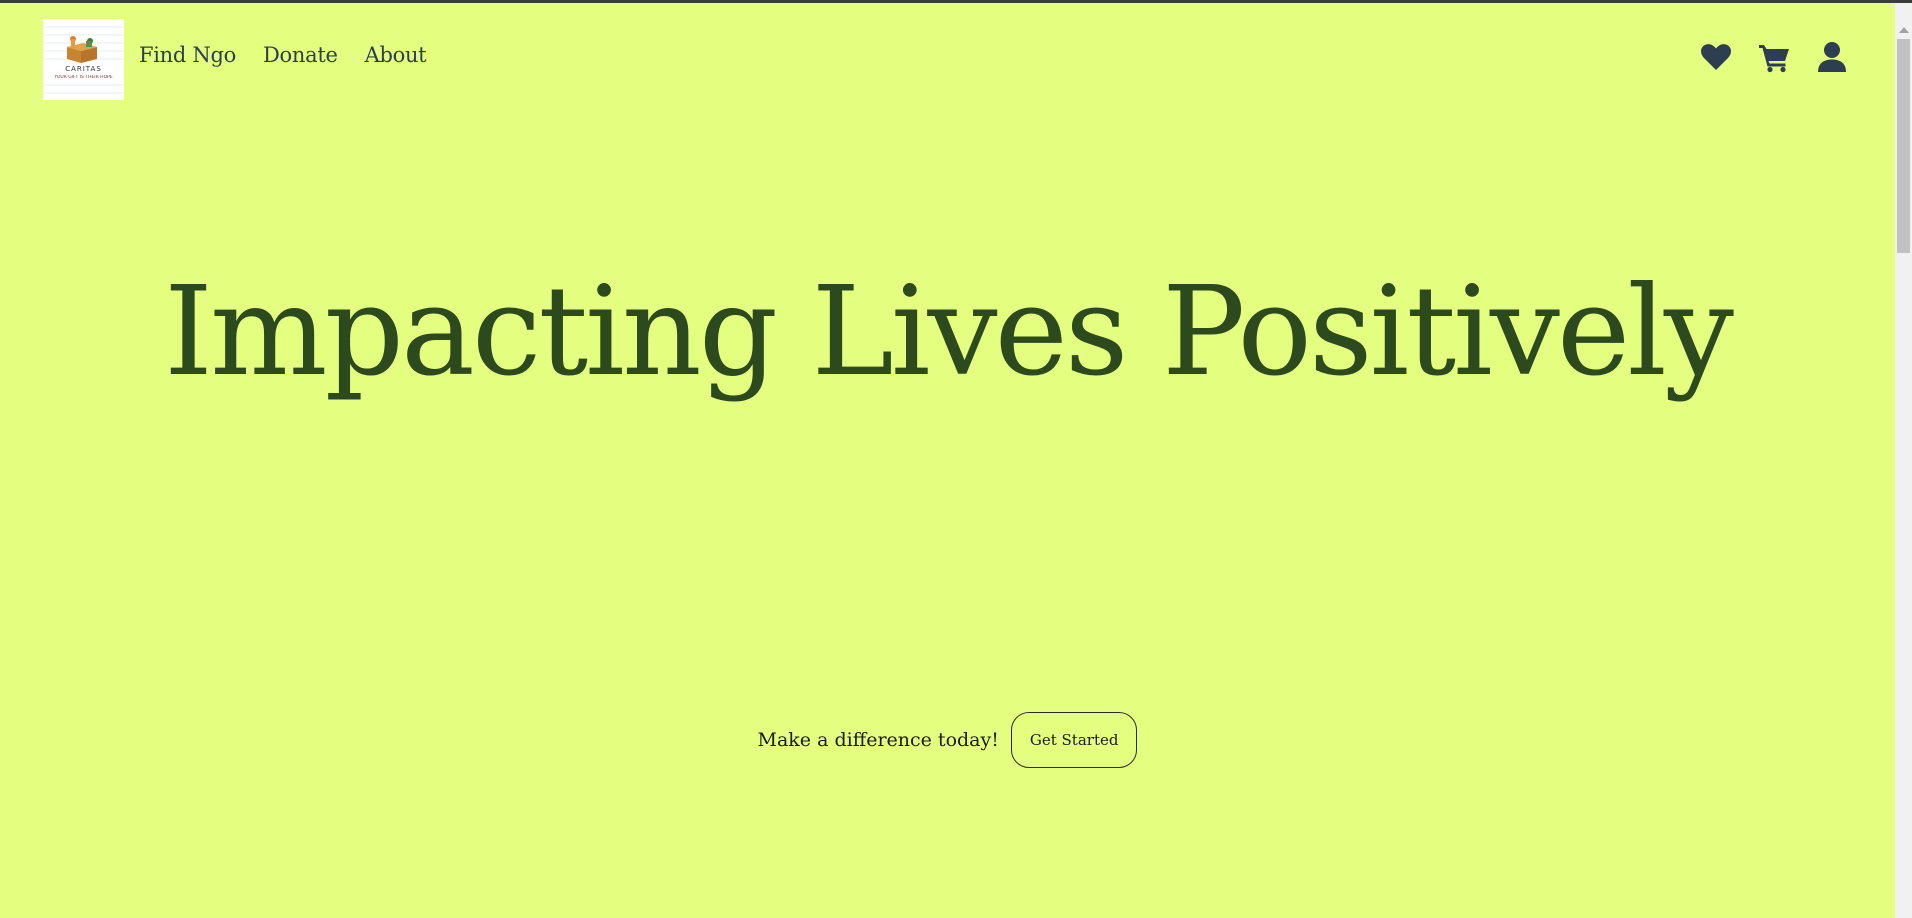 This screenshot has width=1912, height=918. I want to click on hero-title: Impacting Lives Positively, so click(949, 332).